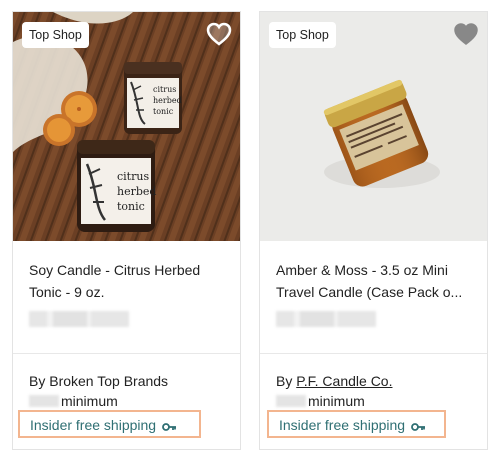 The height and width of the screenshot is (465, 503). I want to click on brand-link: P.F. Candle Co., so click(344, 381).